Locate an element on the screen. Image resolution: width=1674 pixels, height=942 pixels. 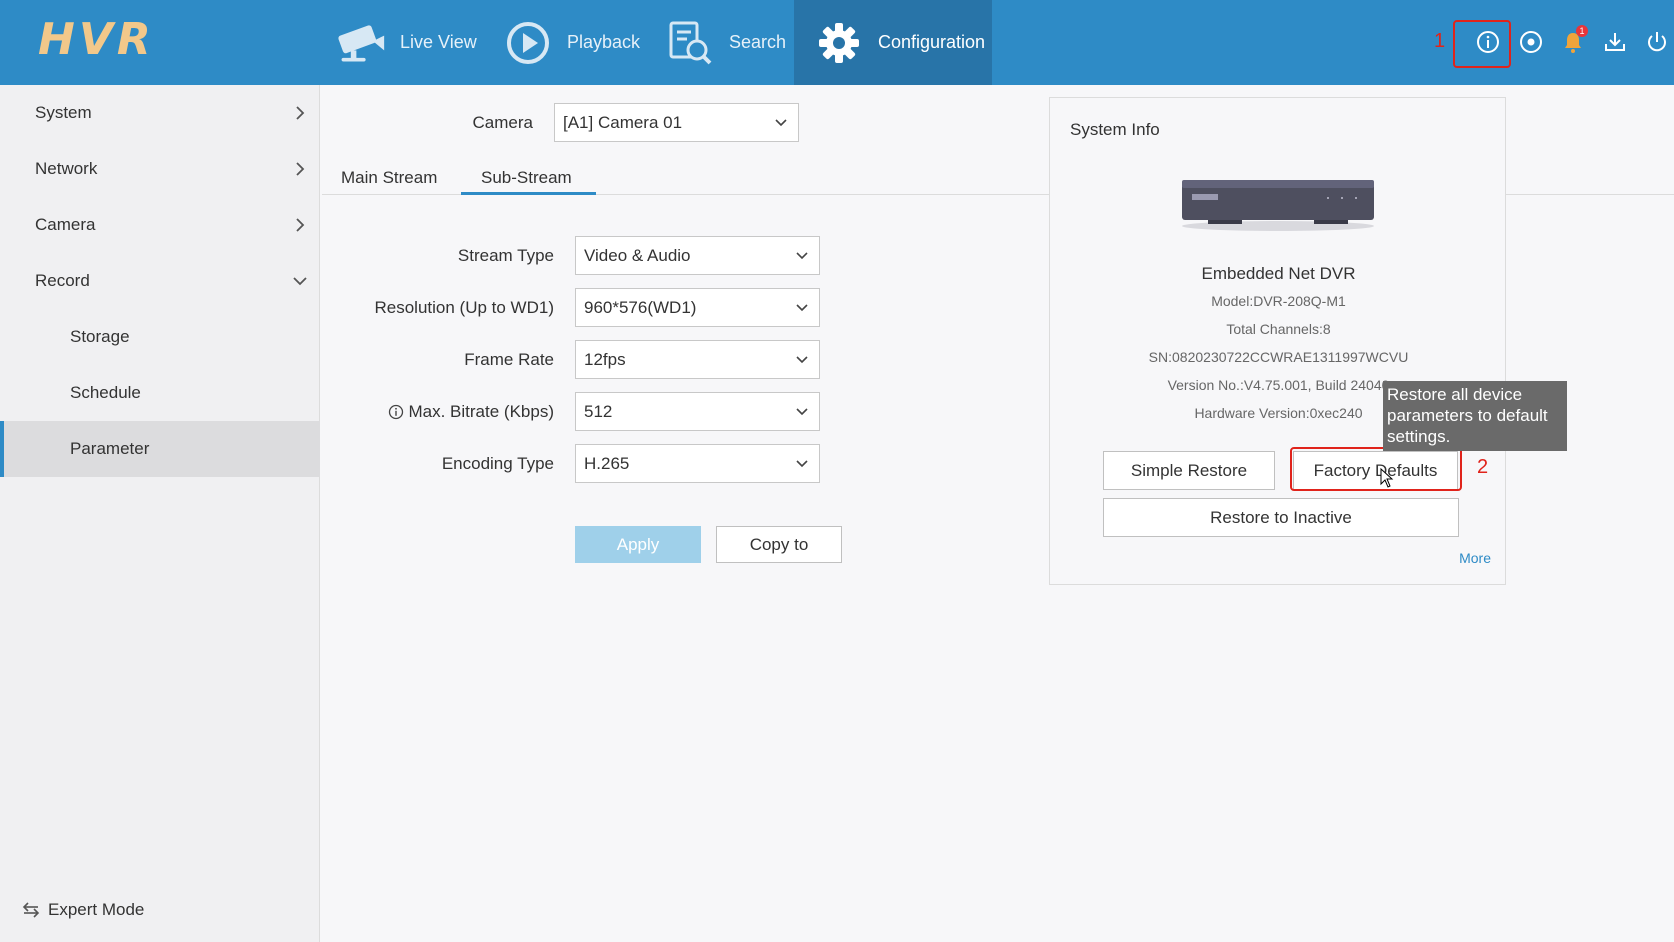
more-link: More is located at coordinates (1475, 558).